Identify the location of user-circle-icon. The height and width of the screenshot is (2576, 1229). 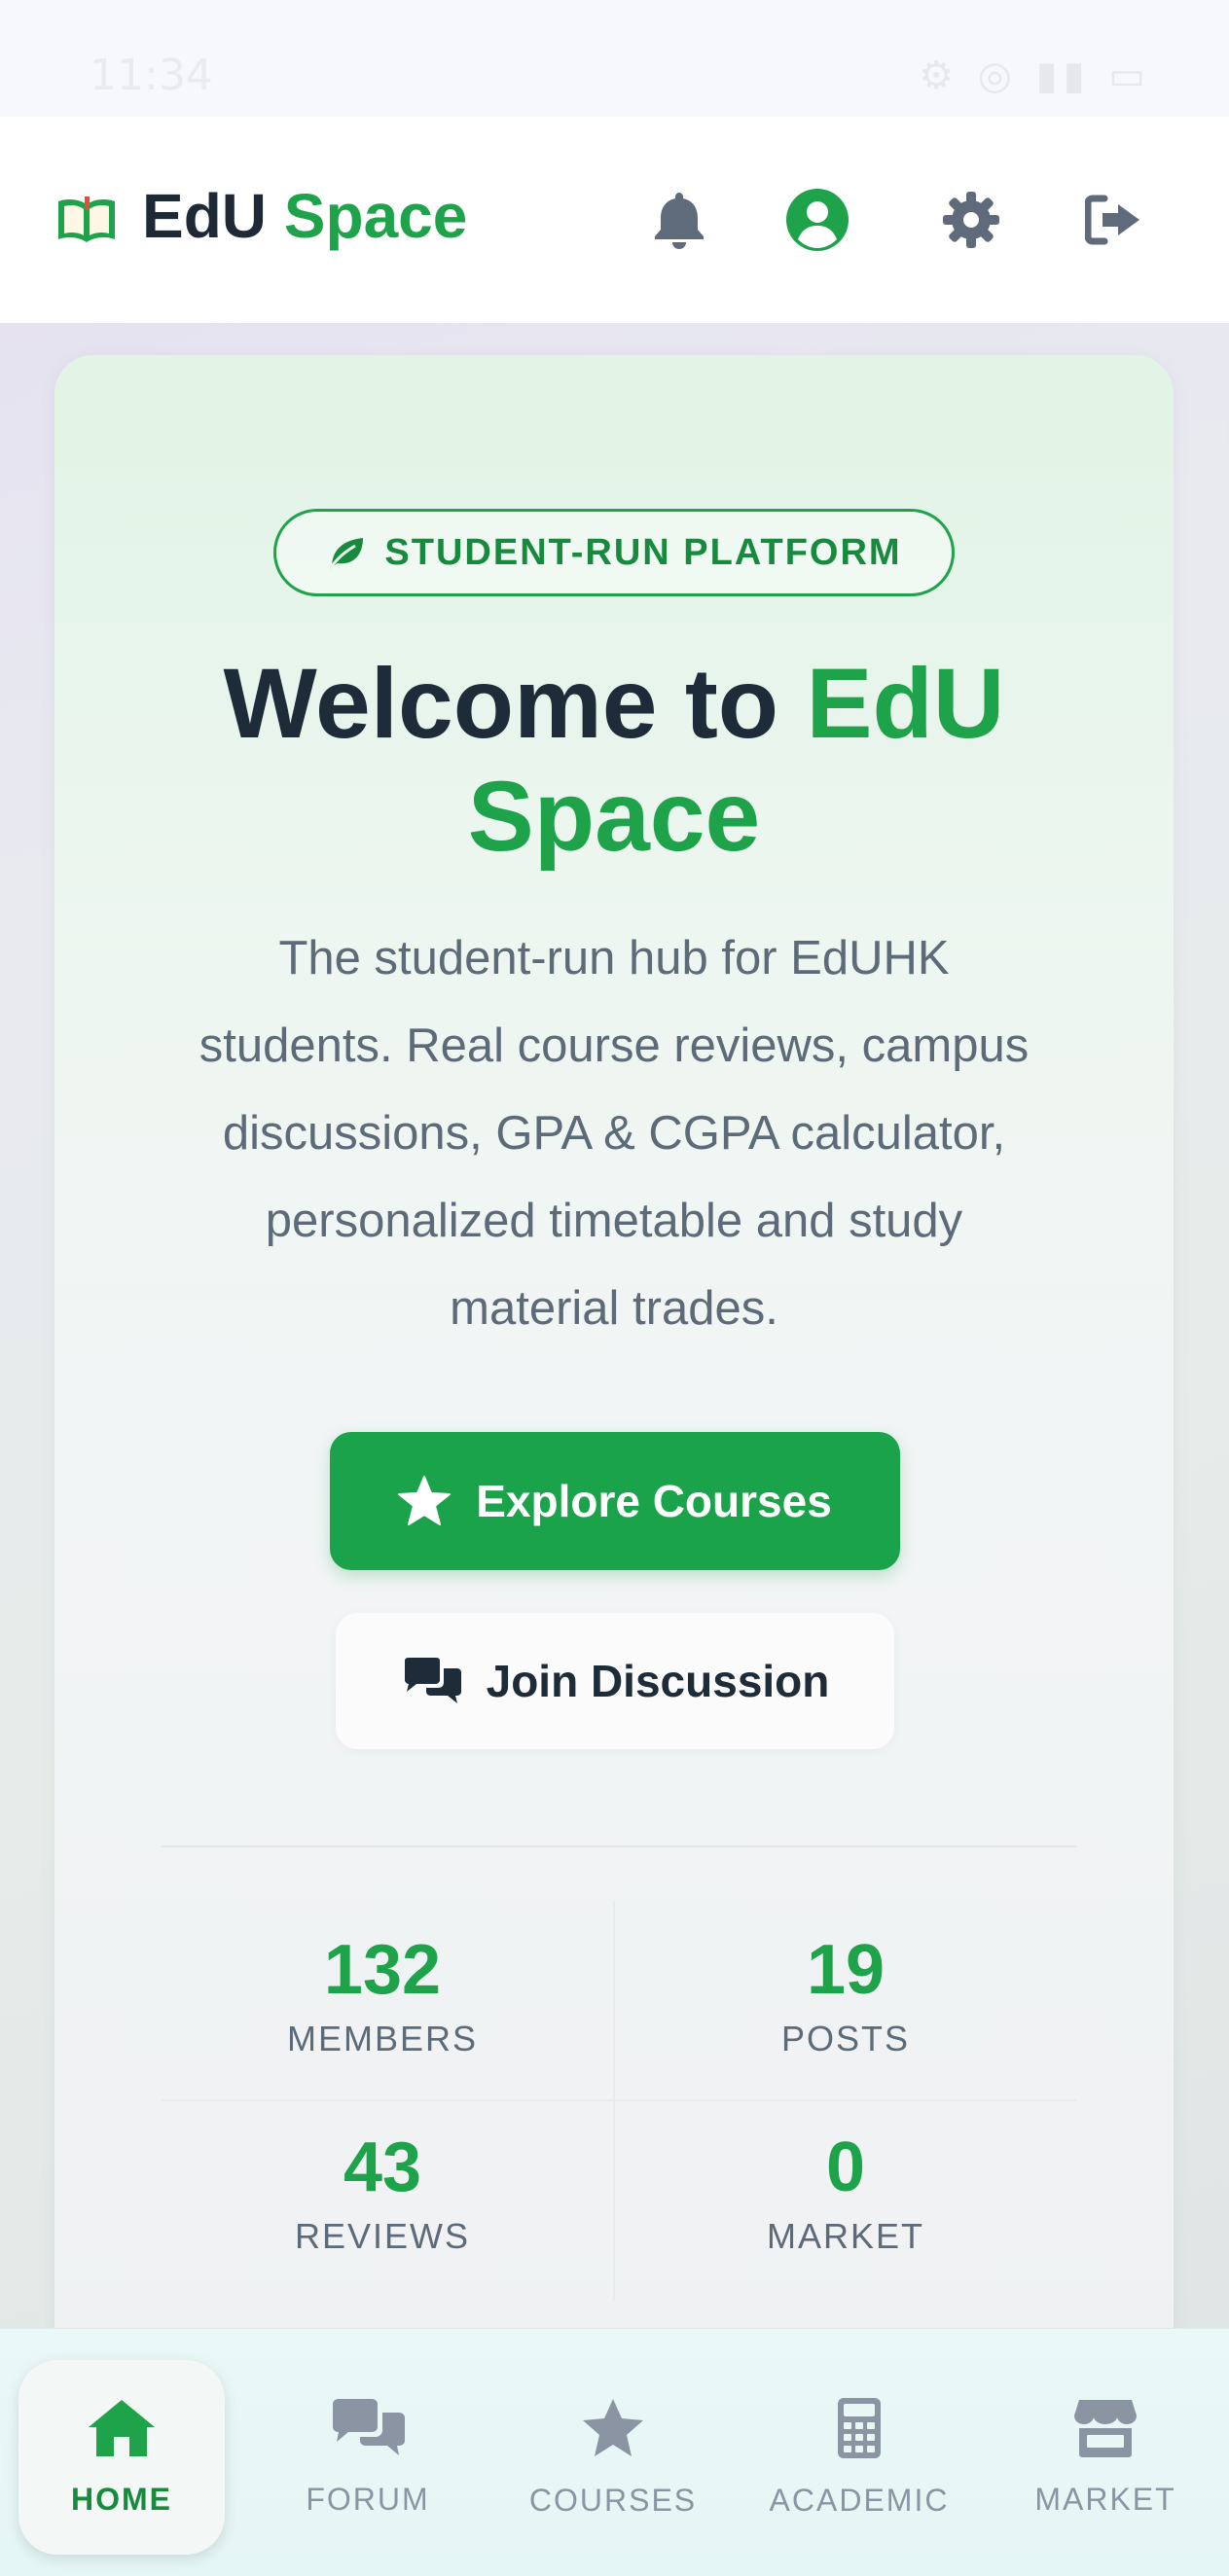
(817, 220).